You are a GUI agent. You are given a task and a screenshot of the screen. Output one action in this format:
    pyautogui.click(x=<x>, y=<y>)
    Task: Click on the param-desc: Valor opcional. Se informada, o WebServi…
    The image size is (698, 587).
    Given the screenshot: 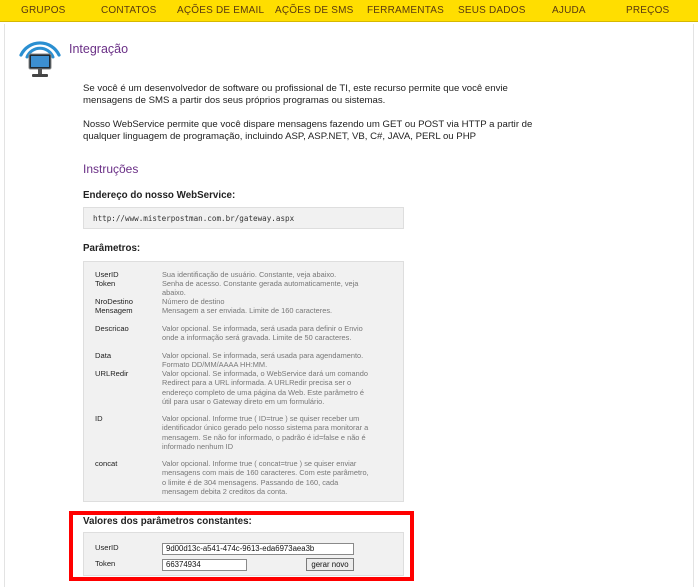 What is the action you would take?
    pyautogui.click(x=265, y=387)
    